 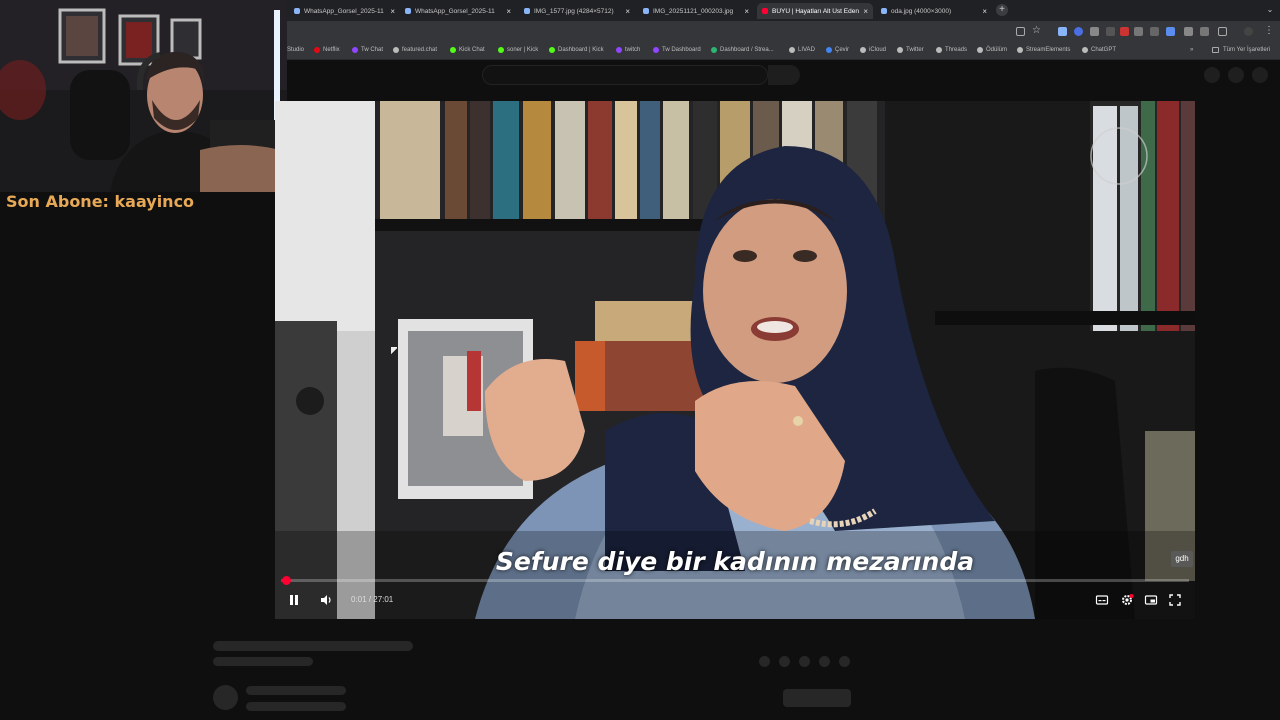 I want to click on search-input, so click(x=625, y=75).